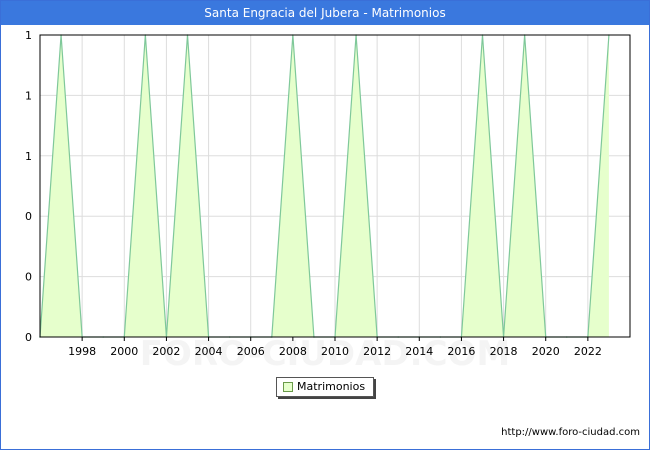 The width and height of the screenshot is (650, 450). Describe the element at coordinates (288, 387) in the screenshot. I see `legend-swatch` at that location.